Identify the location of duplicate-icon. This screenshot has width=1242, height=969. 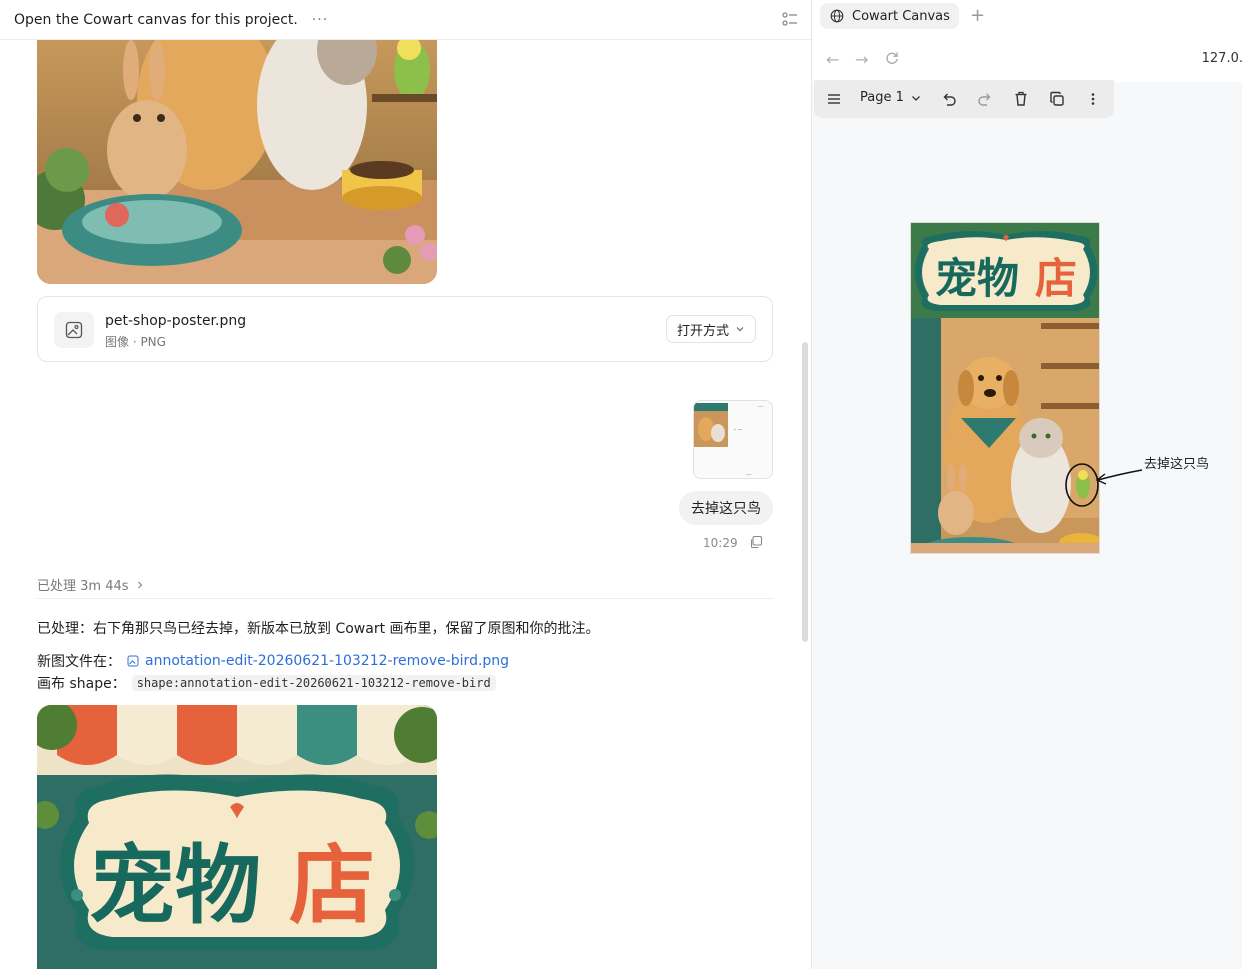
(1057, 99).